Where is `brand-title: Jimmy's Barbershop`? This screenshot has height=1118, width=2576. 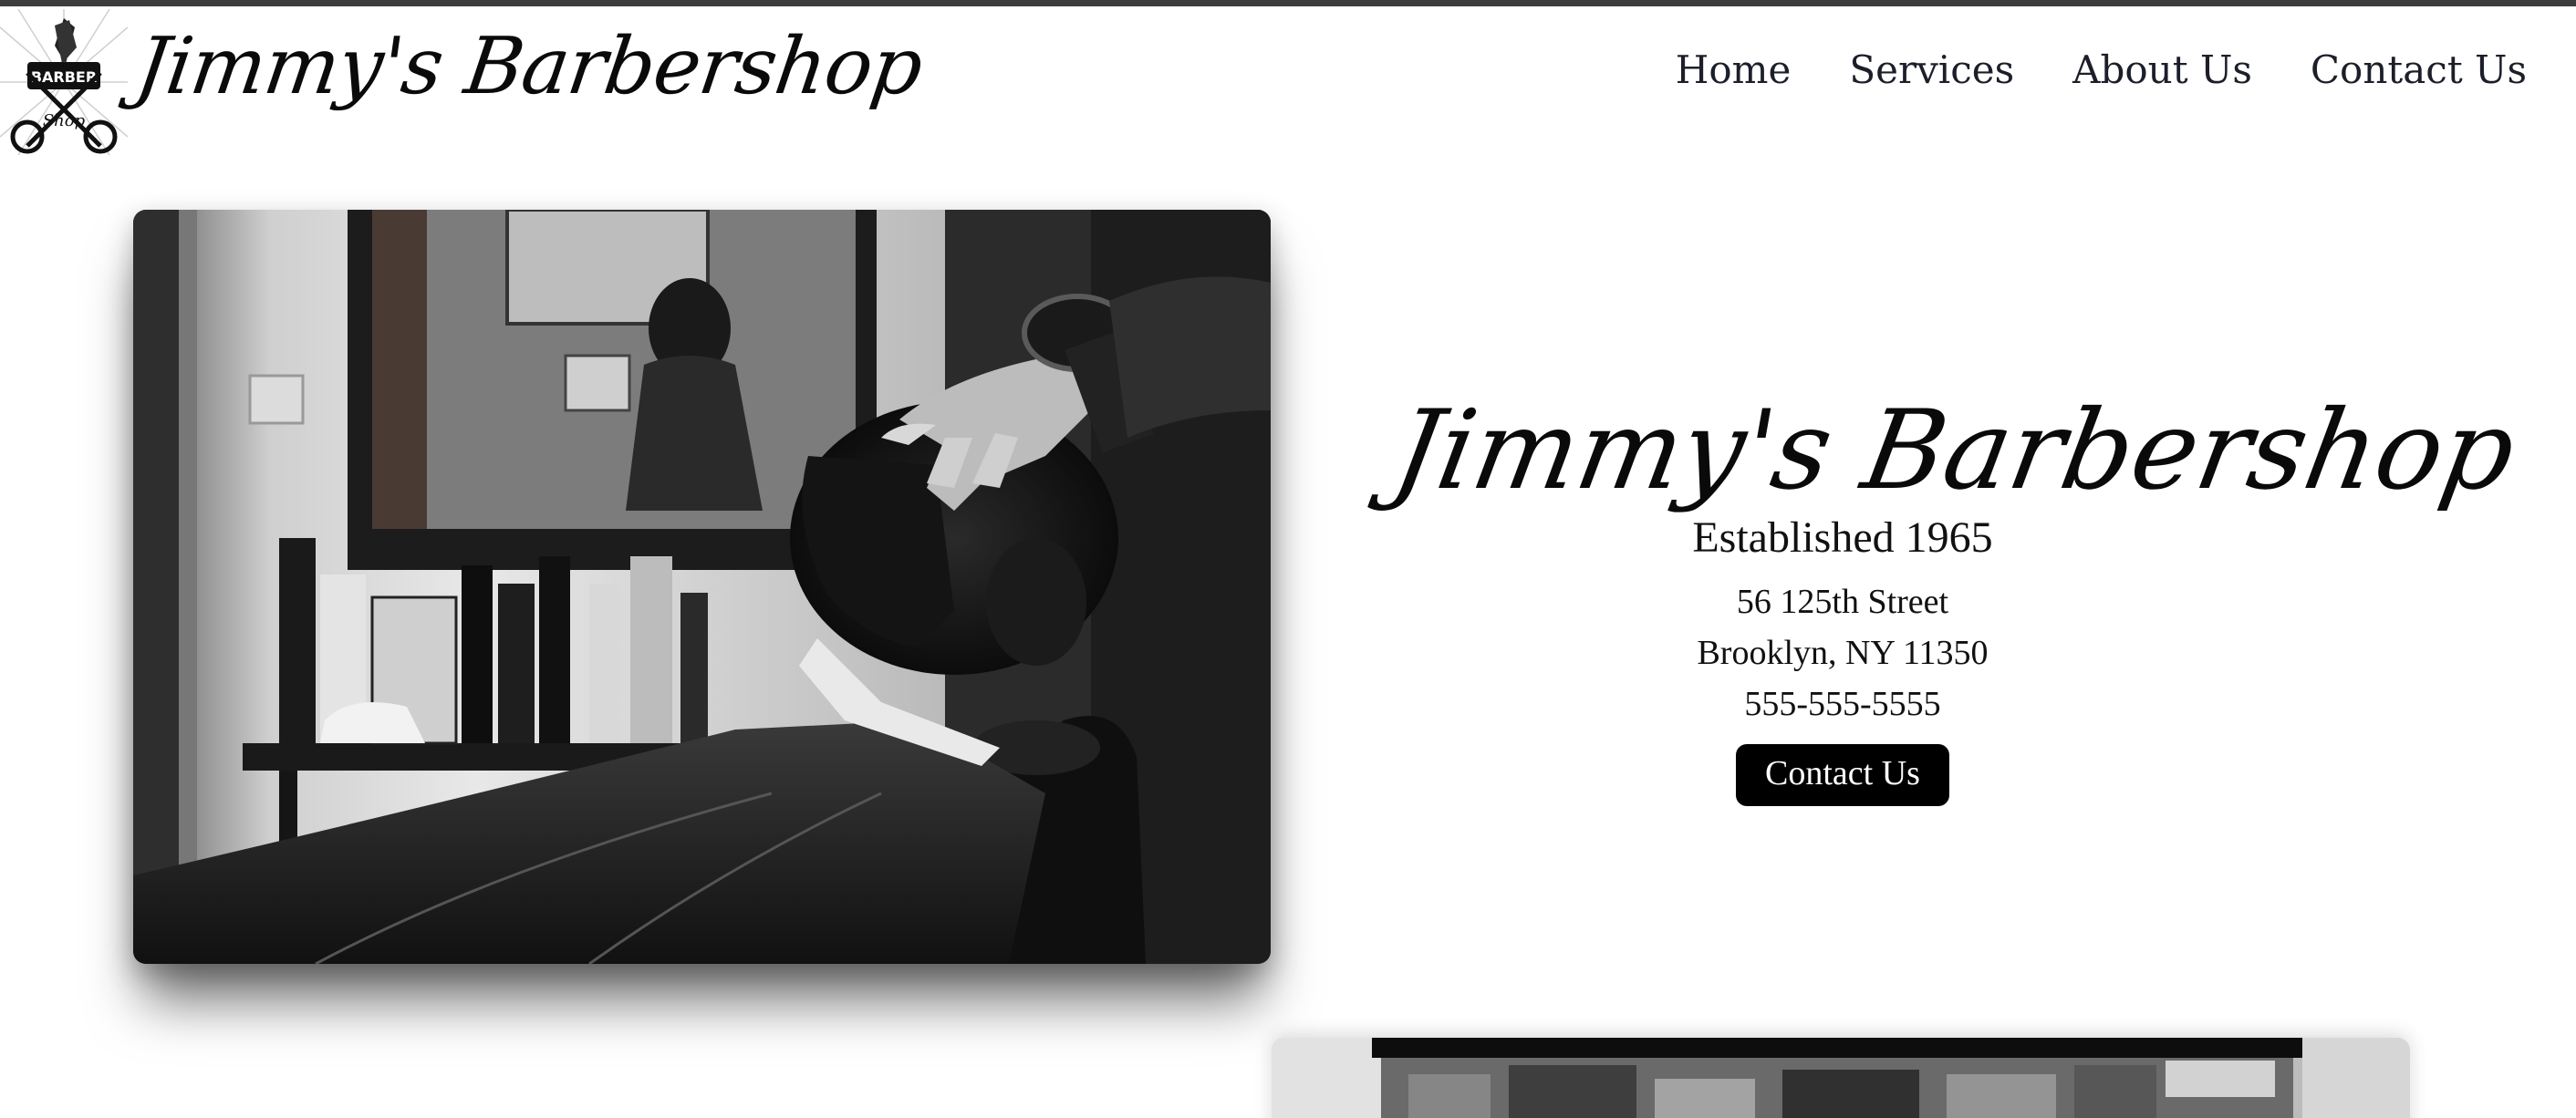
brand-title: Jimmy's Barbershop is located at coordinates (529, 66).